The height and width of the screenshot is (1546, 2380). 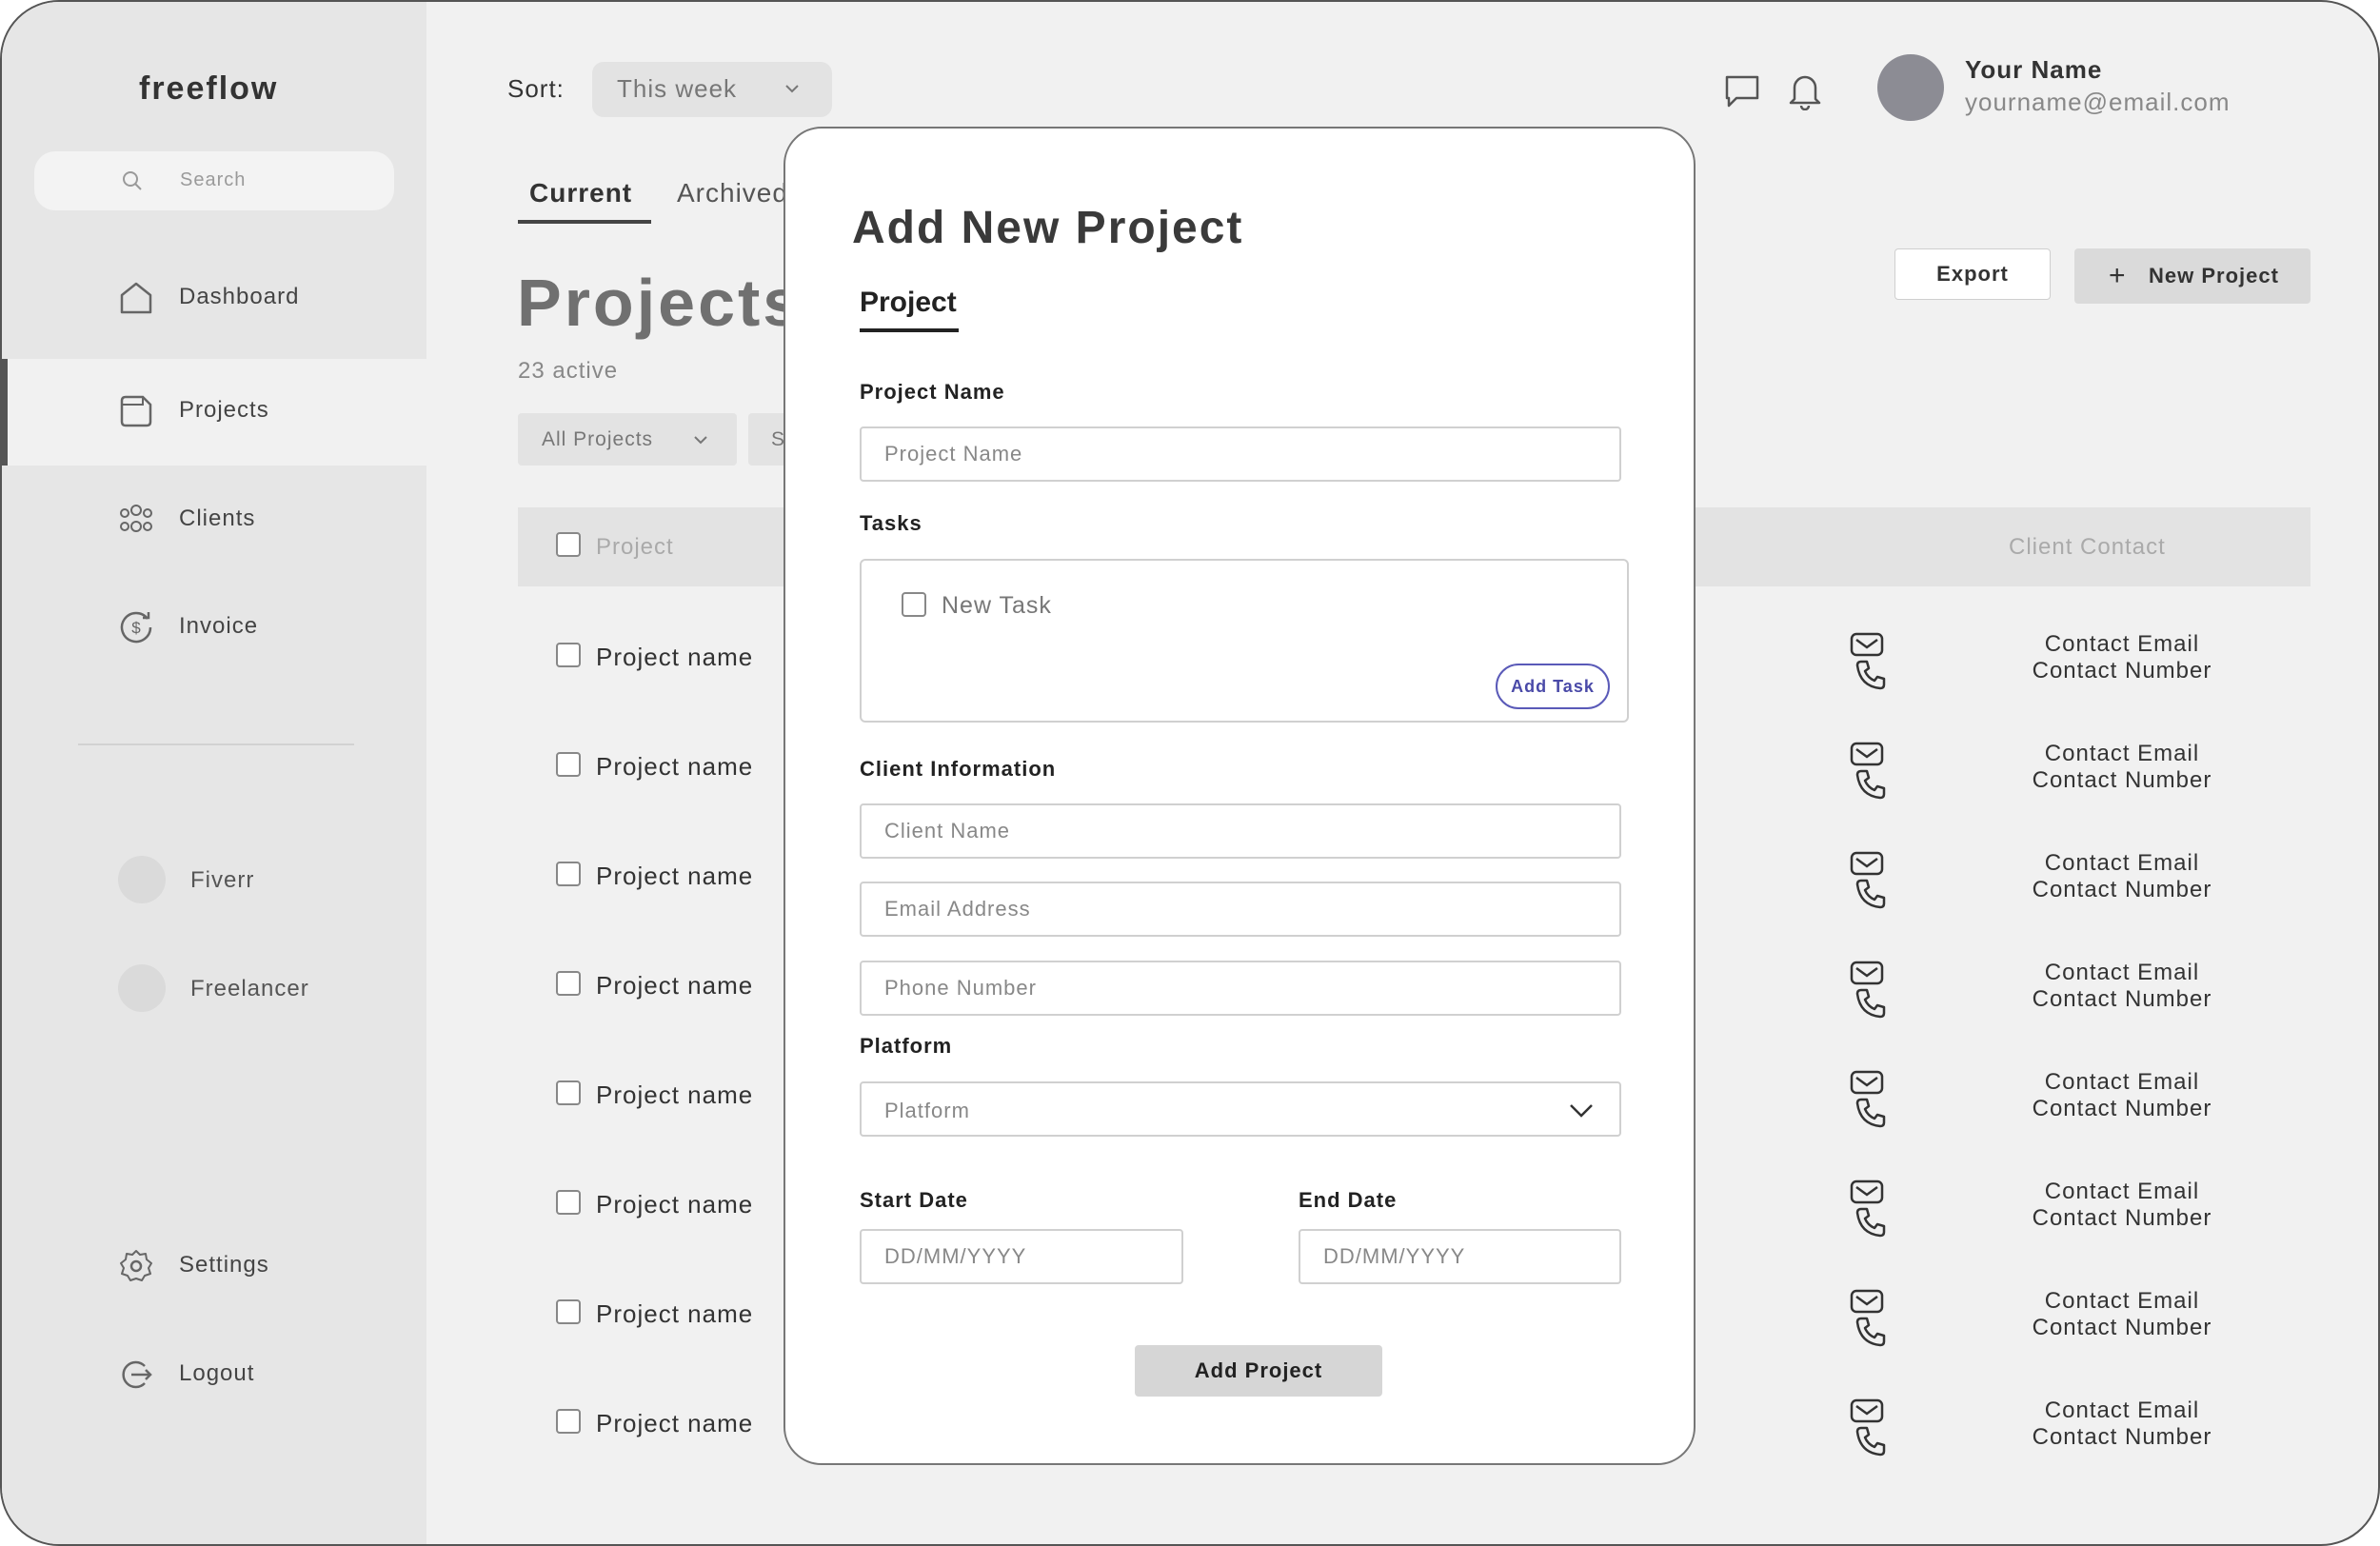 What do you see at coordinates (219, 626) in the screenshot?
I see `sidebar-item-label: Invoice` at bounding box center [219, 626].